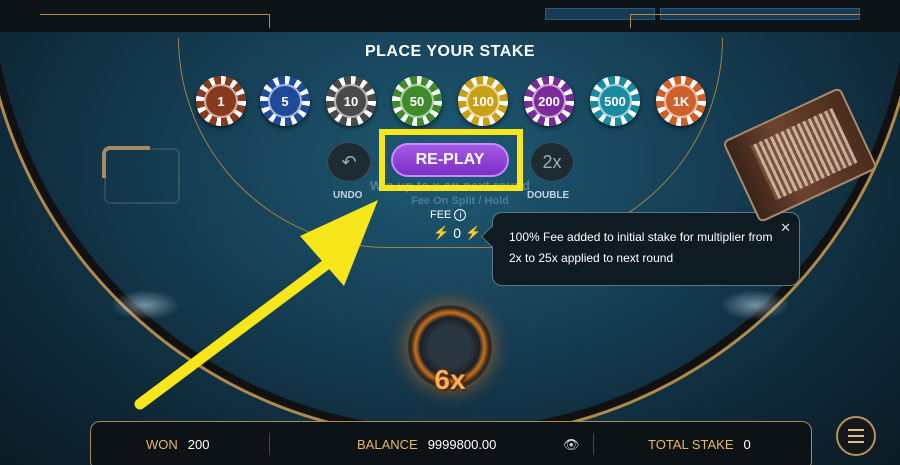  What do you see at coordinates (387, 444) in the screenshot?
I see `balance-label: BALANCE` at bounding box center [387, 444].